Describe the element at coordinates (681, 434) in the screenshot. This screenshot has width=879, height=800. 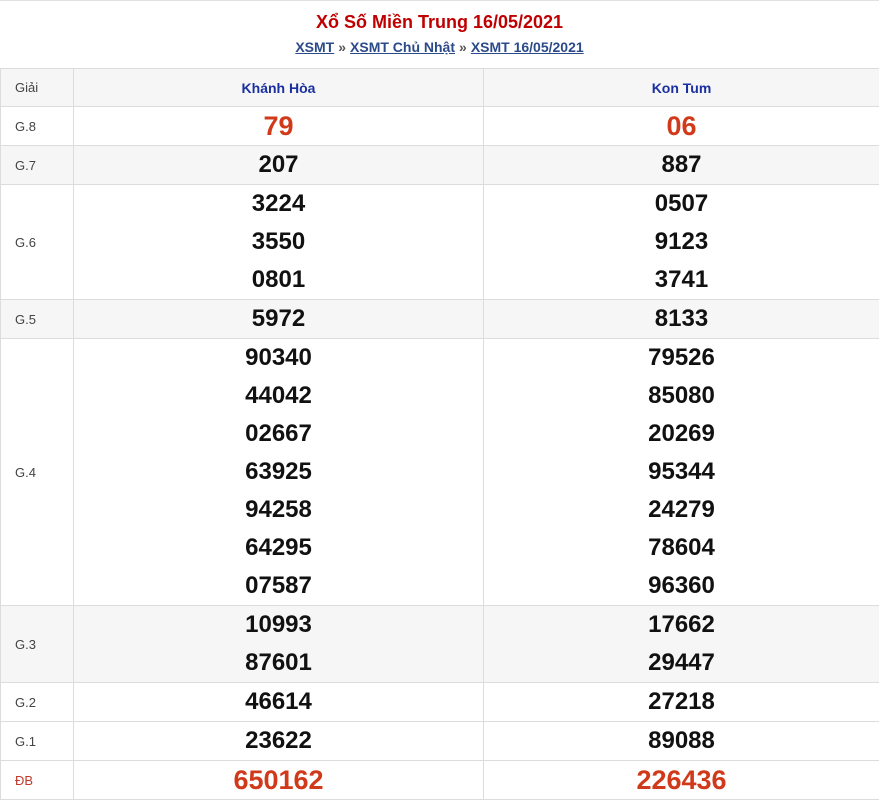
I see `lottery-number: 20269` at that location.